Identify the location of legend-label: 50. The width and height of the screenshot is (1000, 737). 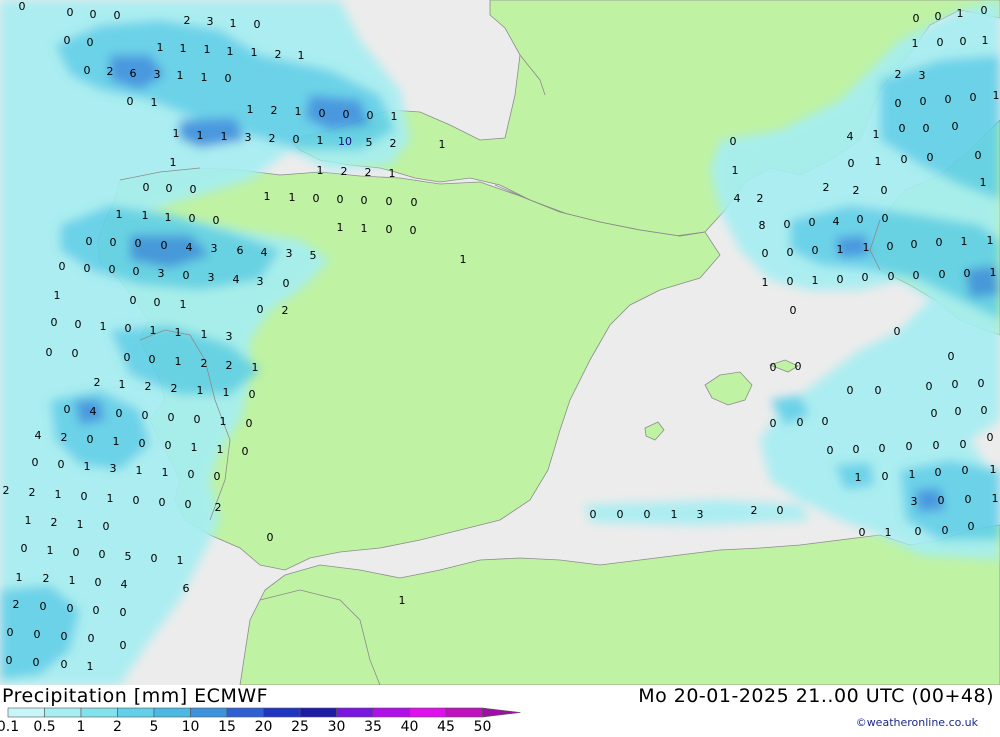
(483, 726).